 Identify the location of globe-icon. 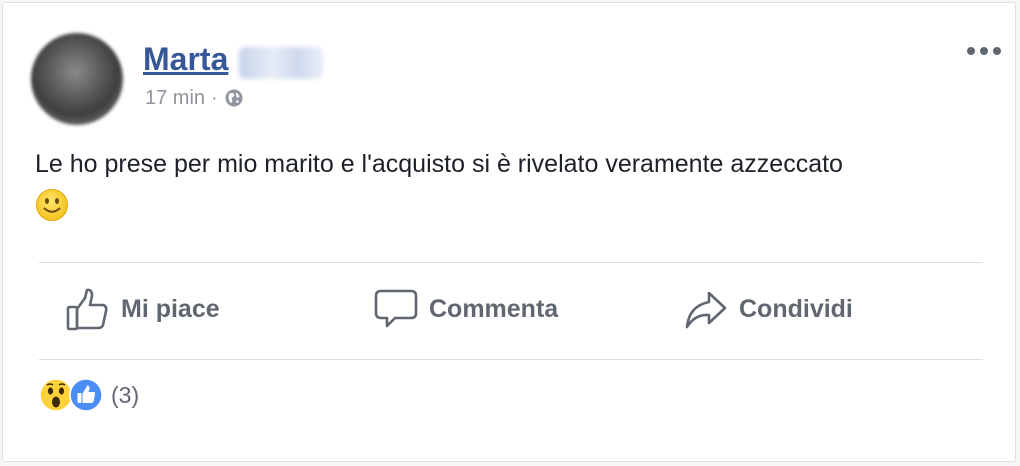
(234, 98).